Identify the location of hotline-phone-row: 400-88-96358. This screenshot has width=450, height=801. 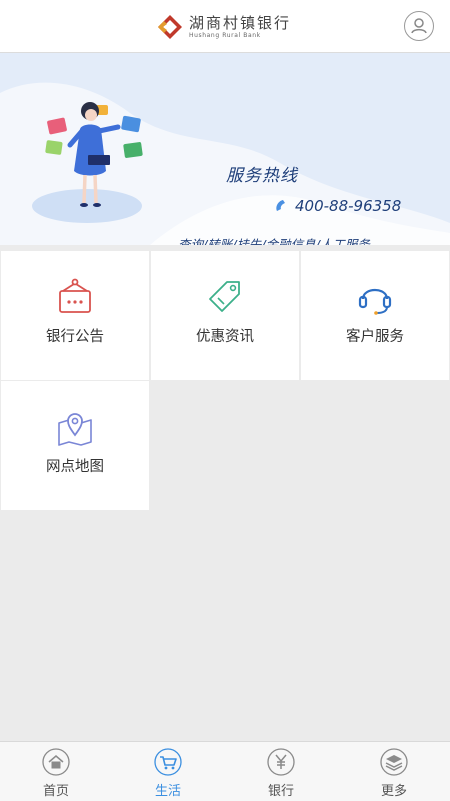
(337, 206).